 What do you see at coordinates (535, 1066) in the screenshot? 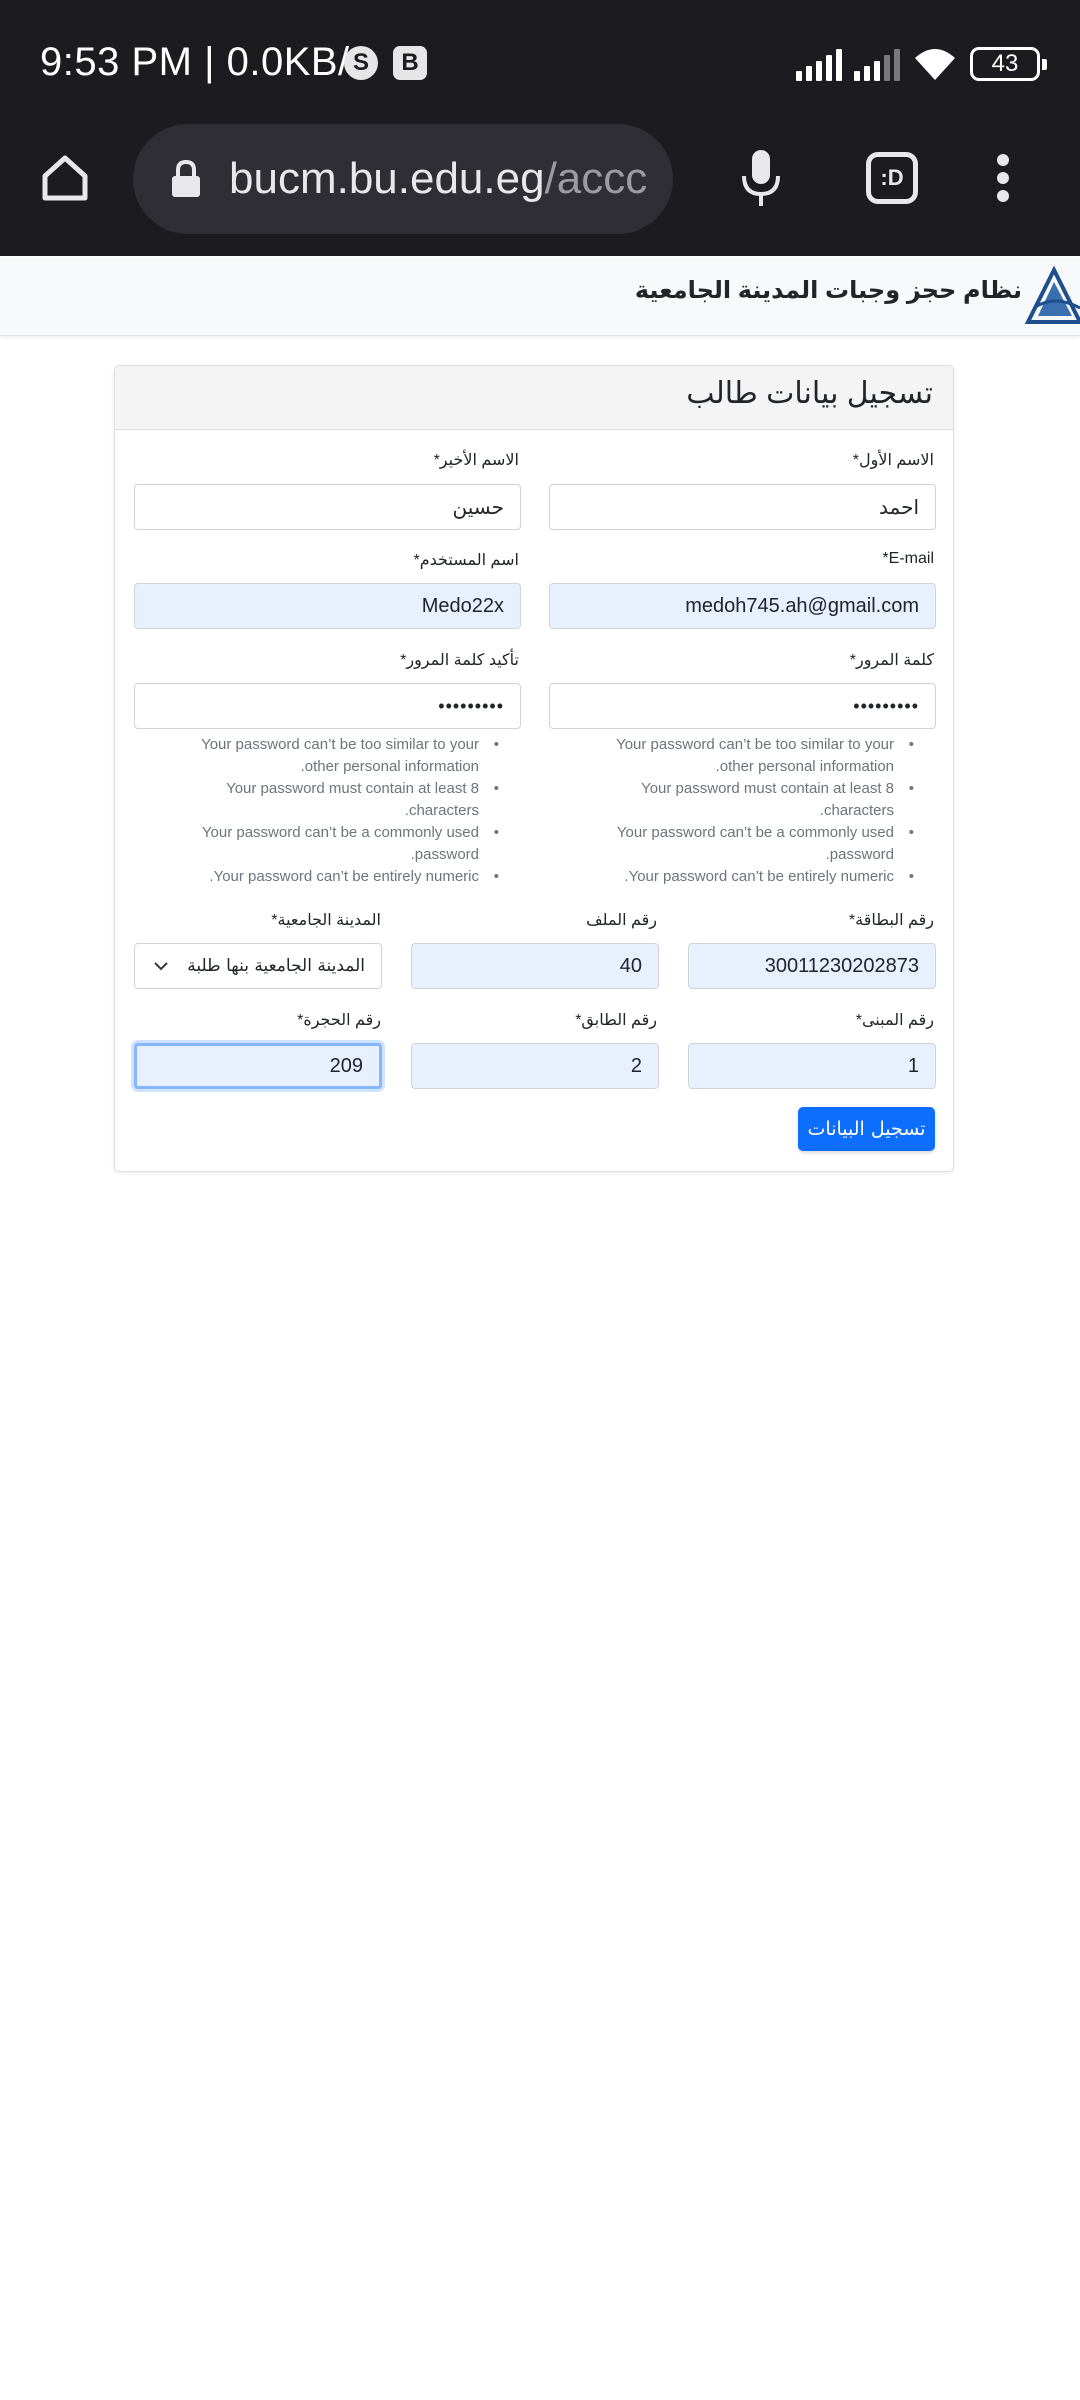
I see `floor-number-input: 2` at bounding box center [535, 1066].